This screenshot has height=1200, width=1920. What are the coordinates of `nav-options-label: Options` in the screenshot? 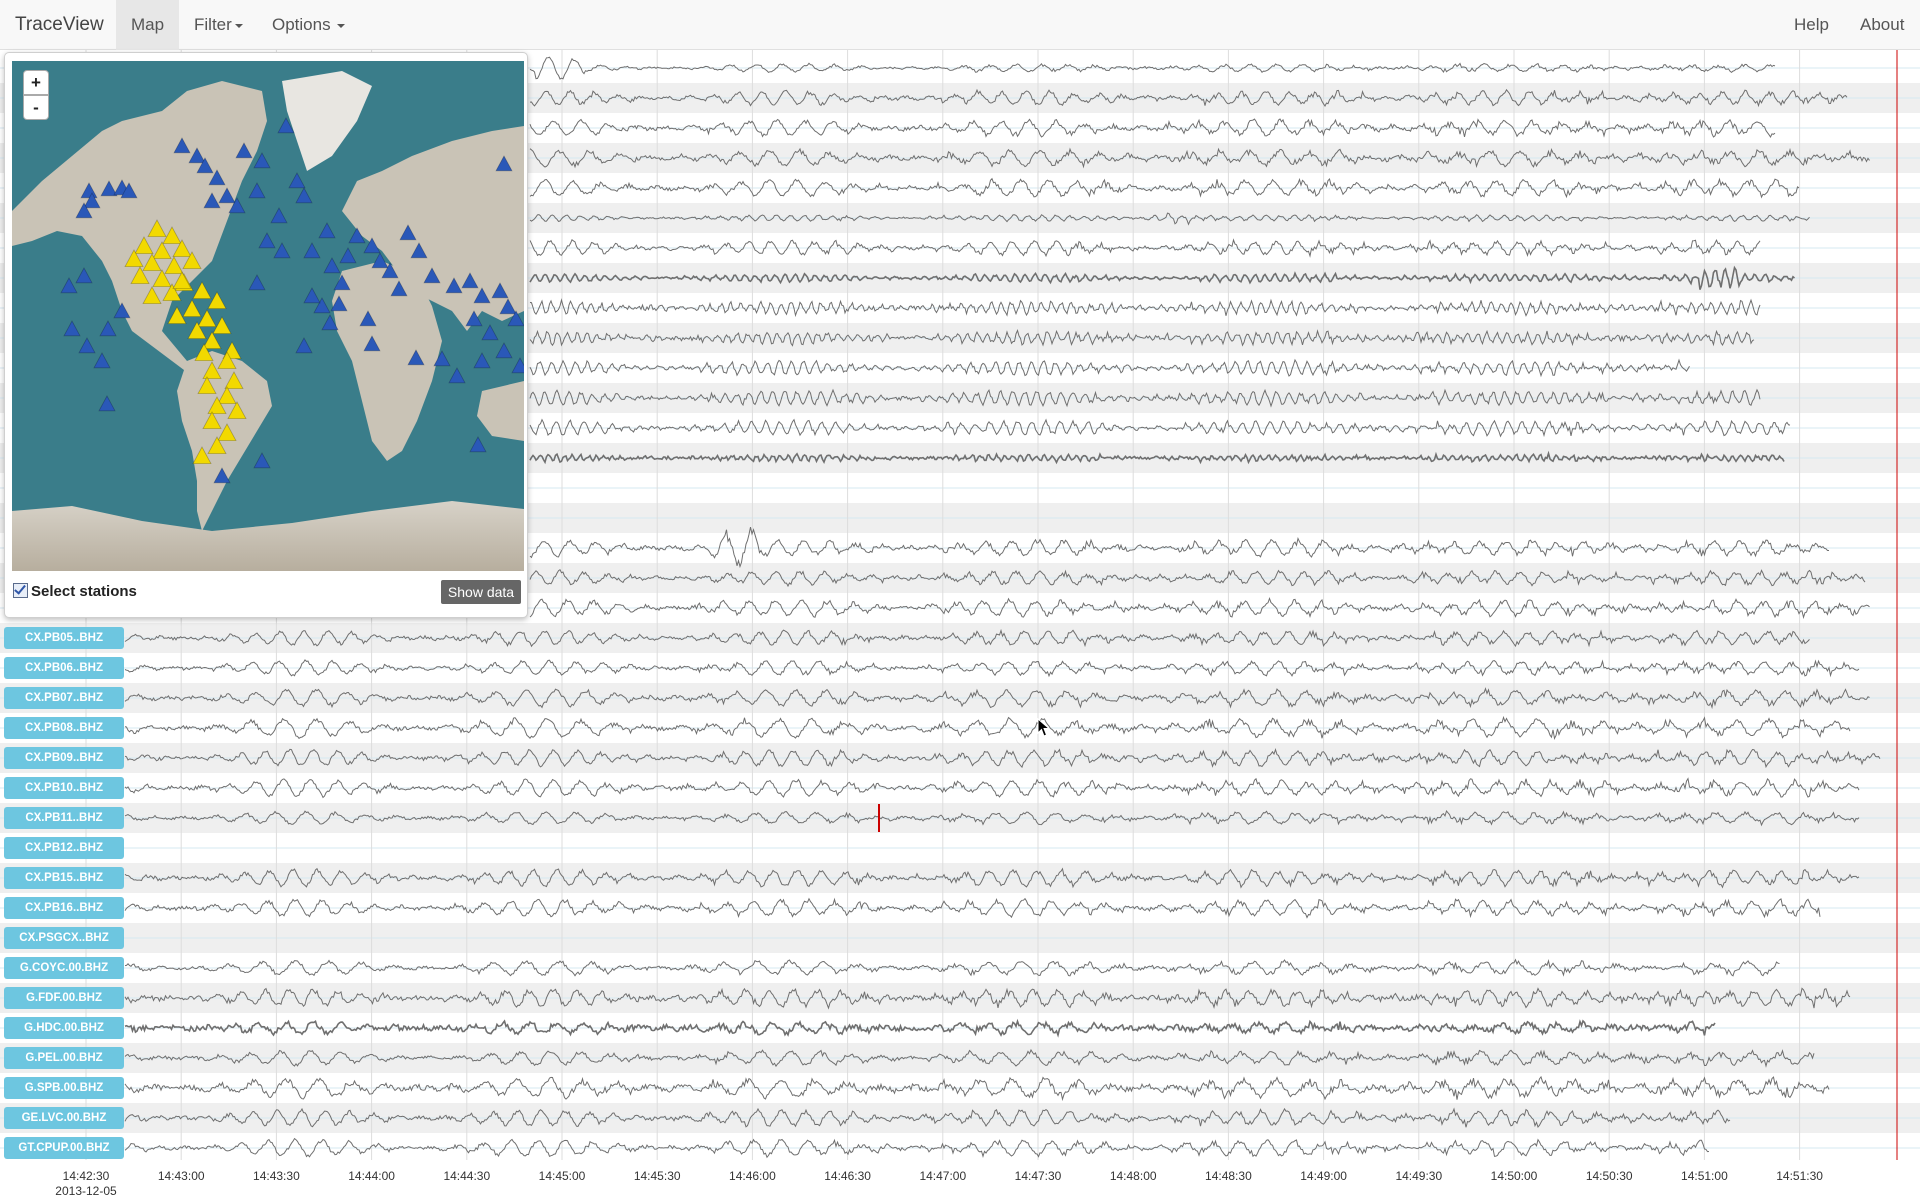 It's located at (301, 24).